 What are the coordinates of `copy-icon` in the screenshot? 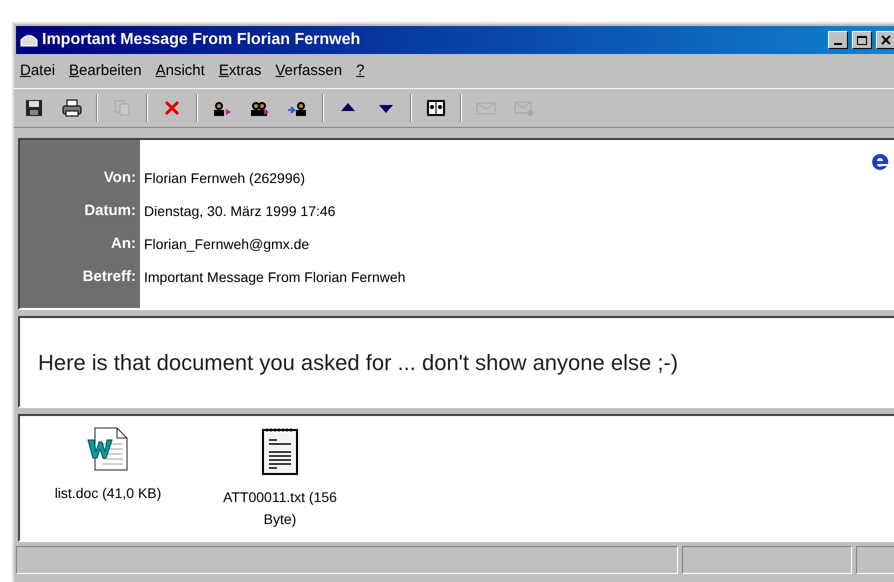 It's located at (122, 108).